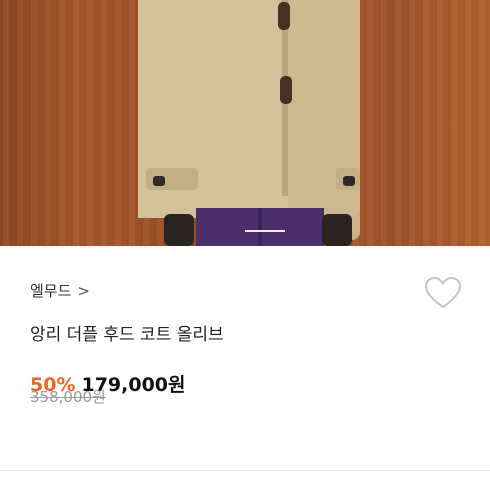 The image size is (490, 490). Describe the element at coordinates (245, 470) in the screenshot. I see `divider` at that location.